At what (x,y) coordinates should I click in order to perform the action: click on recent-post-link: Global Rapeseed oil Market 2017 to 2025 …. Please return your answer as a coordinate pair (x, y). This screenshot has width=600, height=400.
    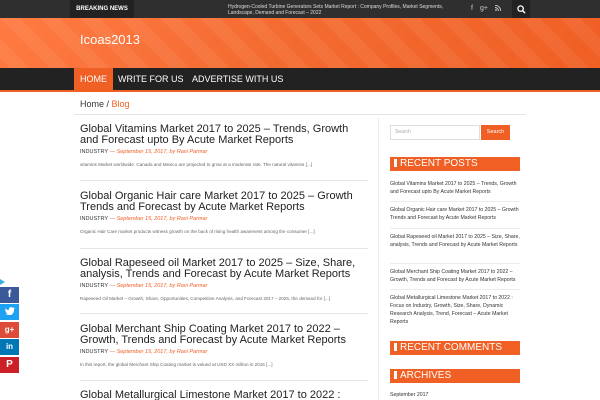
    Looking at the image, I should click on (455, 241).